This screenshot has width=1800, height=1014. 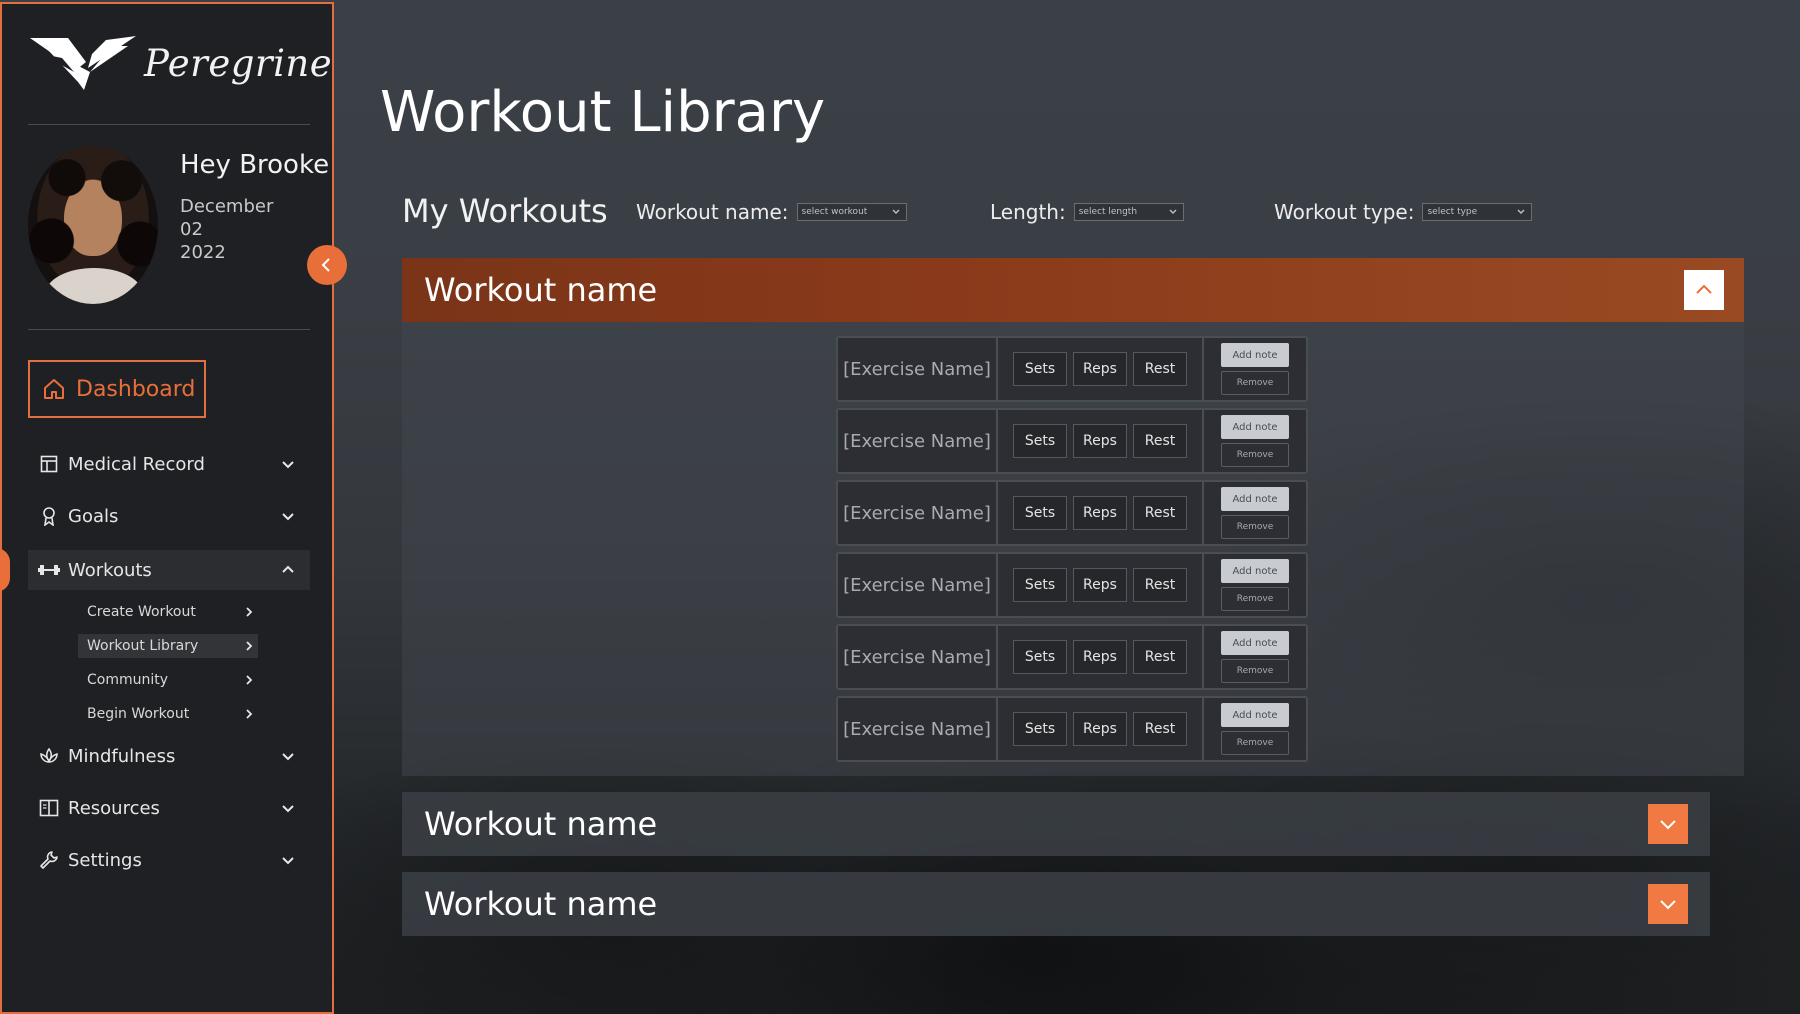 I want to click on length-select: select length, so click(x=1128, y=212).